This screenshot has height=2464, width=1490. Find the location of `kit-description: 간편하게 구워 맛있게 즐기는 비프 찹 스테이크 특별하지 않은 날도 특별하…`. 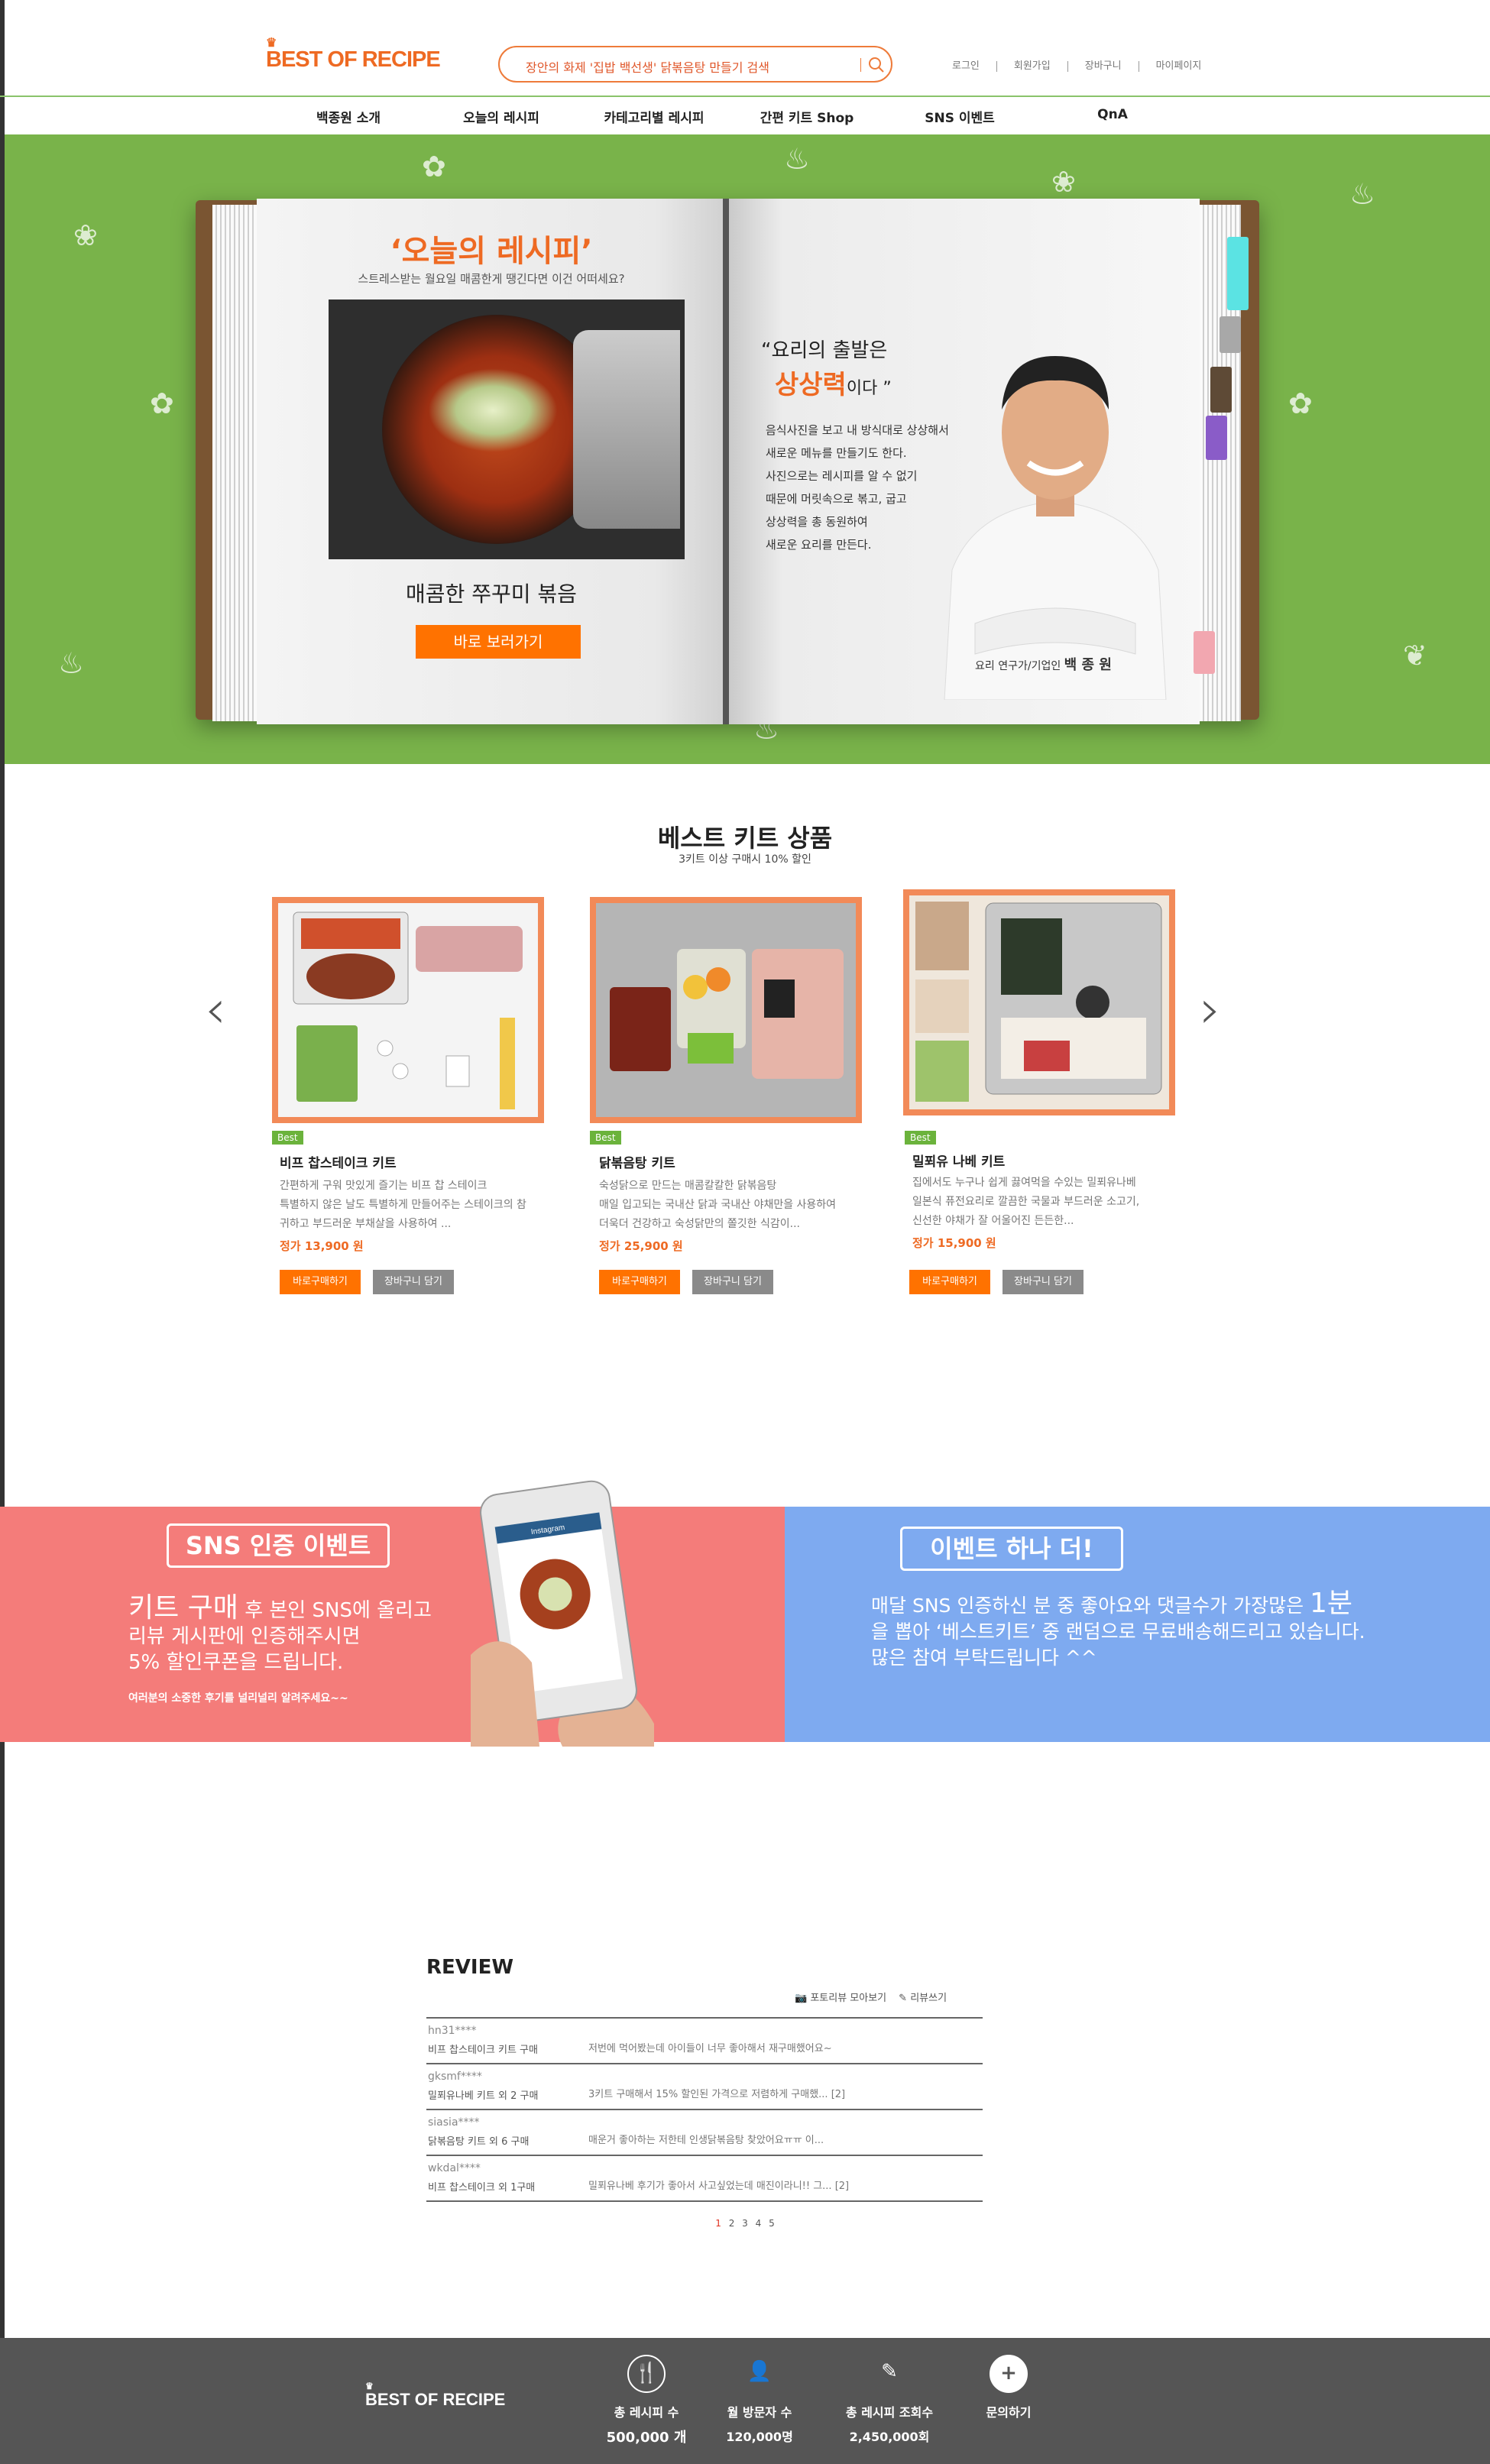

kit-description: 간편하게 구워 맛있게 즐기는 비프 찹 스테이크 특별하지 않은 날도 특별하… is located at coordinates (417, 1205).